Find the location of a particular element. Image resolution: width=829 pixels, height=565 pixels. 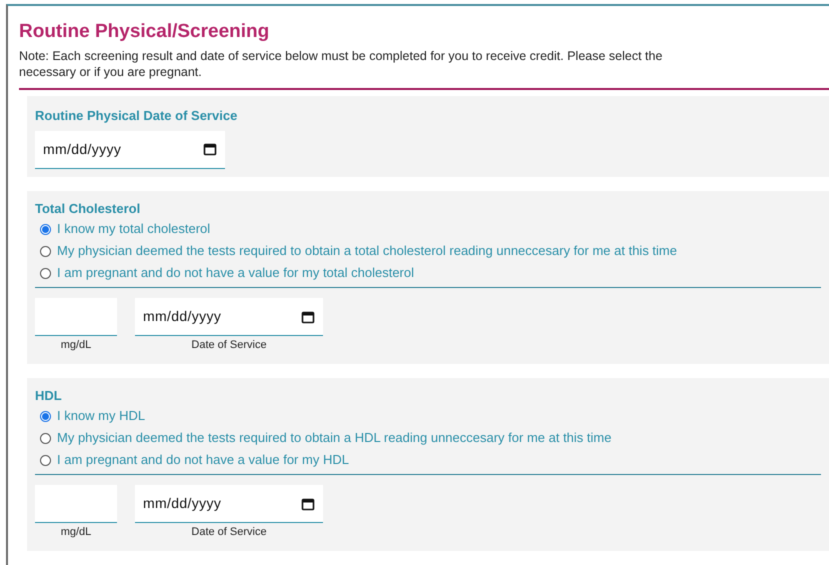

section-label: HDL is located at coordinates (49, 395).